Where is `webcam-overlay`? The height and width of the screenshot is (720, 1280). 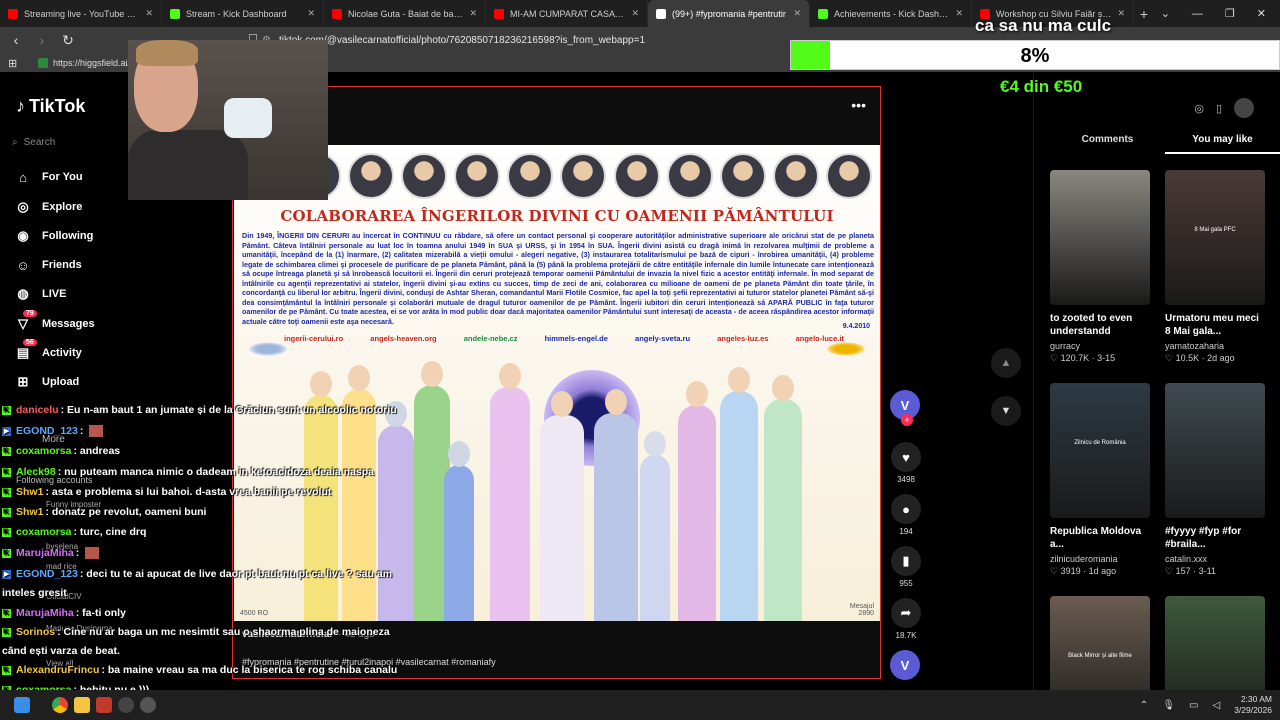
webcam-overlay is located at coordinates (228, 120).